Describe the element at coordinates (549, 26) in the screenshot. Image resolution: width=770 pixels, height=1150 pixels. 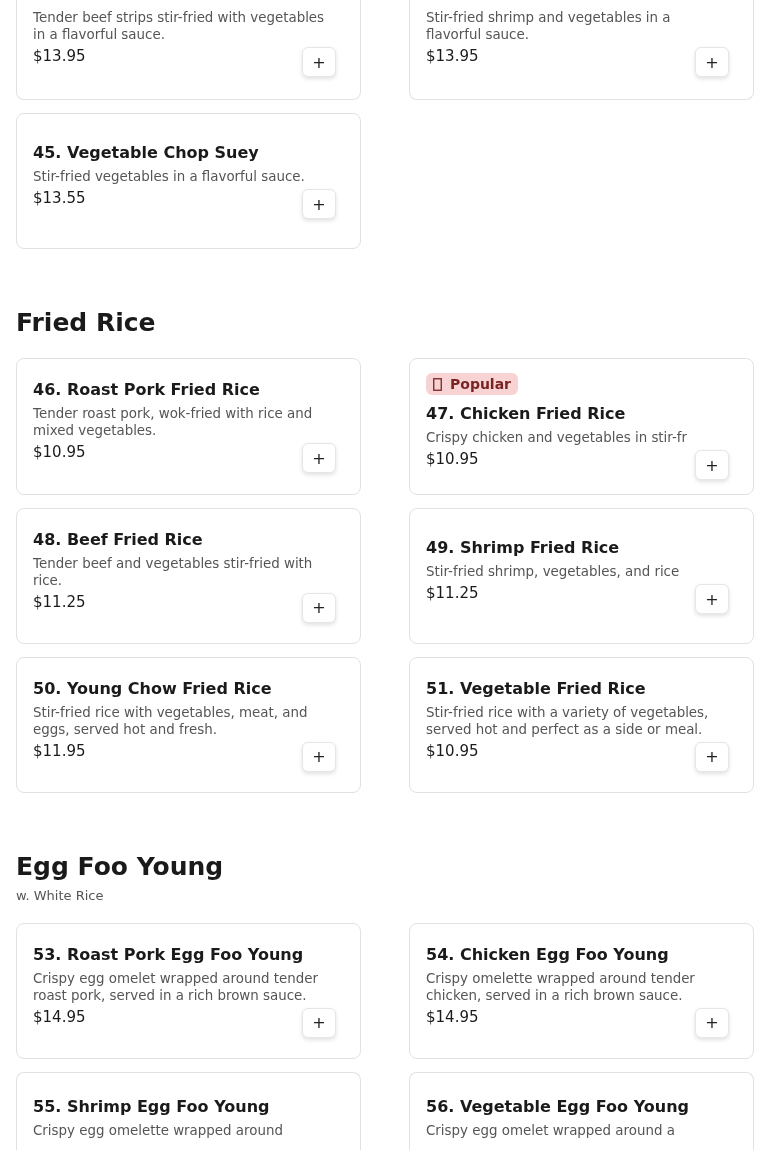
I see `item-description: Stir-fried shrimp and vegetables in a flavorful sauce.` at that location.